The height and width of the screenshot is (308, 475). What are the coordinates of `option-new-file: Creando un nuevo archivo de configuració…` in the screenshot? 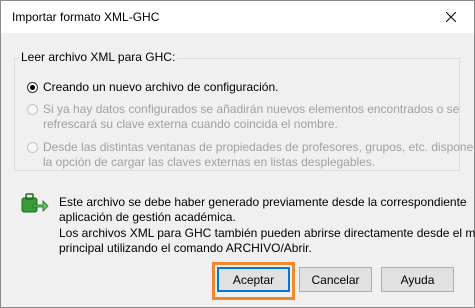 It's located at (153, 87).